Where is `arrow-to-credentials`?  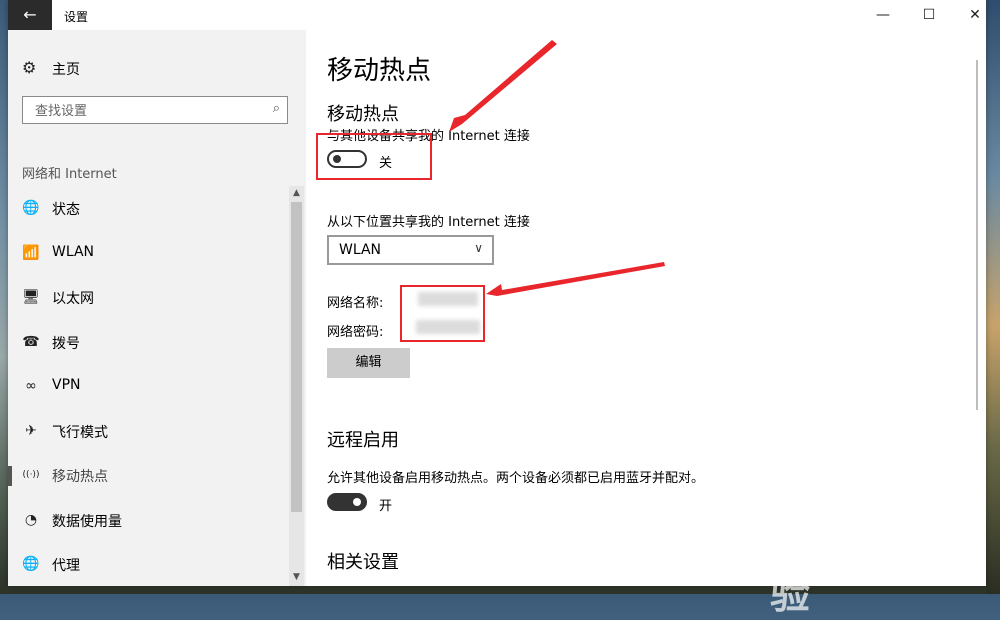
arrow-to-credentials is located at coordinates (575, 279).